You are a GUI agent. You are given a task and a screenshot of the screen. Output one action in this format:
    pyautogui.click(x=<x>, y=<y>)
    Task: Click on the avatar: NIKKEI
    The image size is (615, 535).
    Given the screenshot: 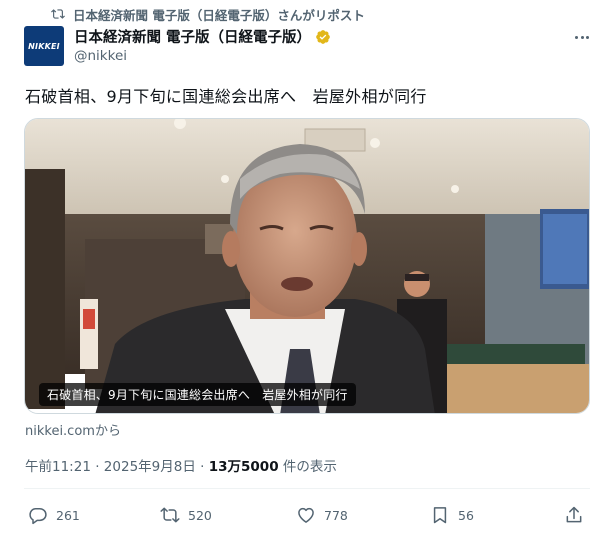 What is the action you would take?
    pyautogui.click(x=44, y=46)
    